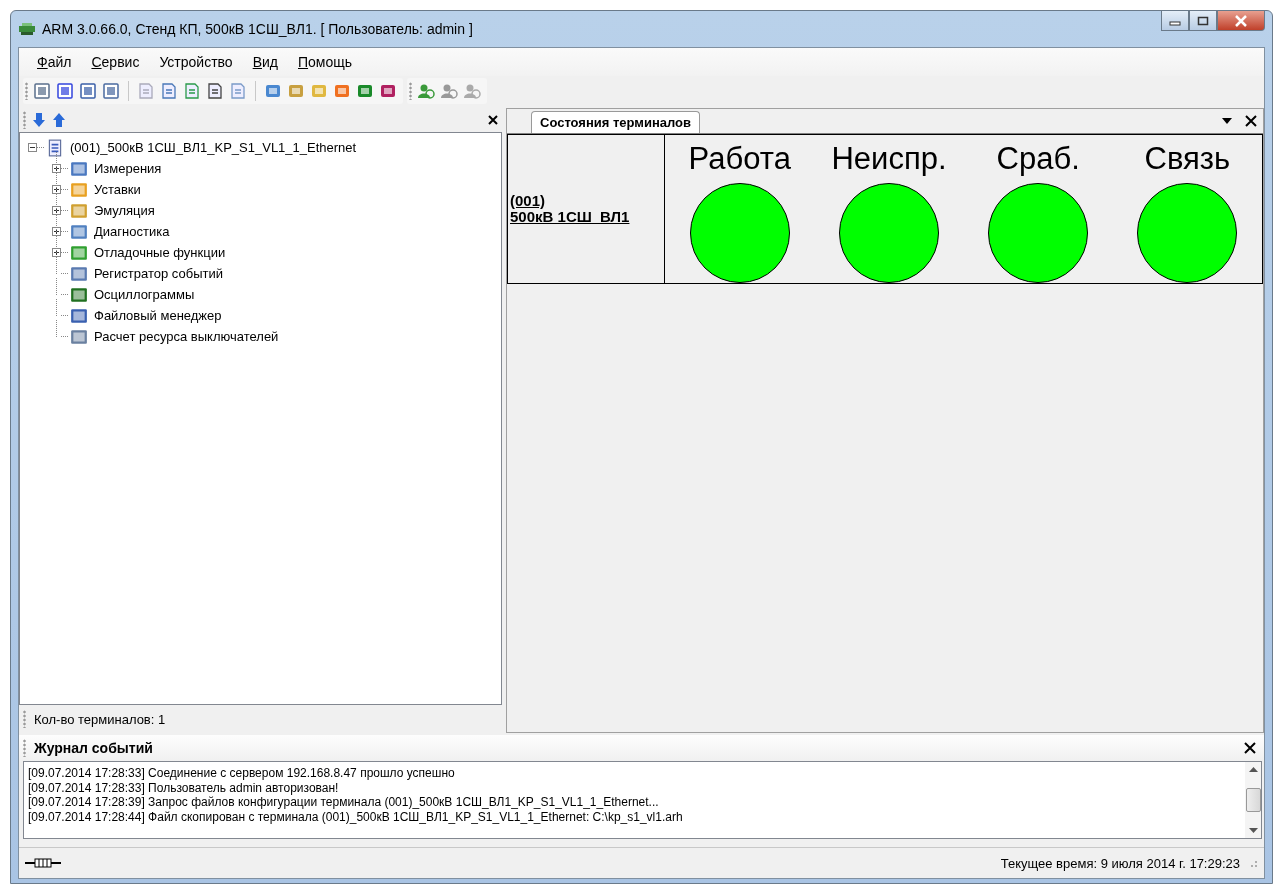 This screenshot has width=1273, height=884. I want to click on menu-item: Сервис, so click(115, 62).